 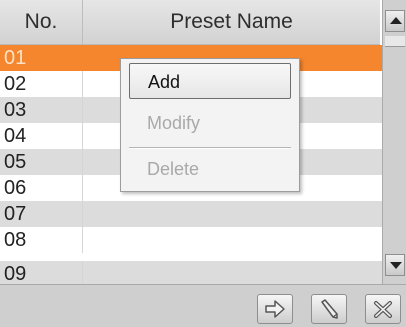 I want to click on menu-item-delete: Delete, so click(x=210, y=169).